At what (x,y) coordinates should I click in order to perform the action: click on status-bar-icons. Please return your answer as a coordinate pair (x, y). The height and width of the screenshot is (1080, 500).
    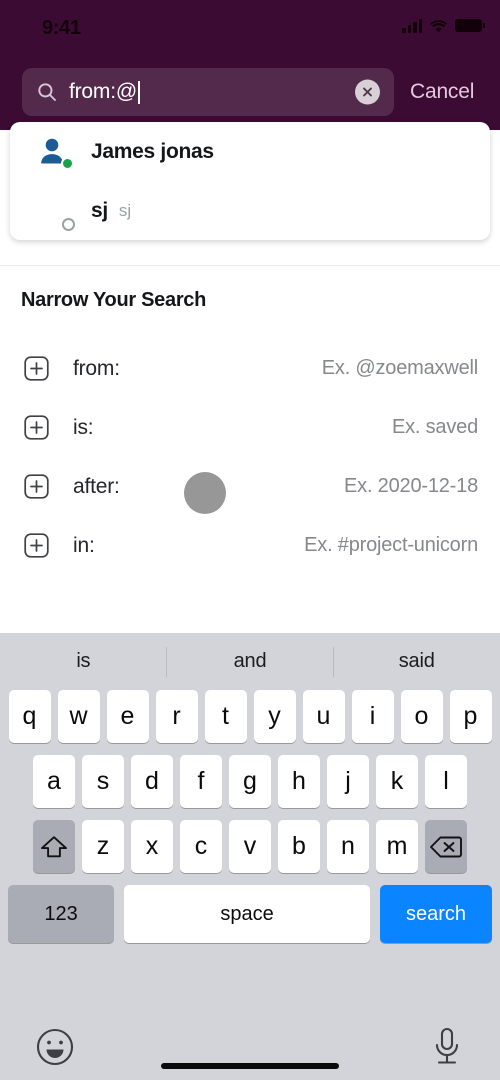
    Looking at the image, I should click on (443, 25).